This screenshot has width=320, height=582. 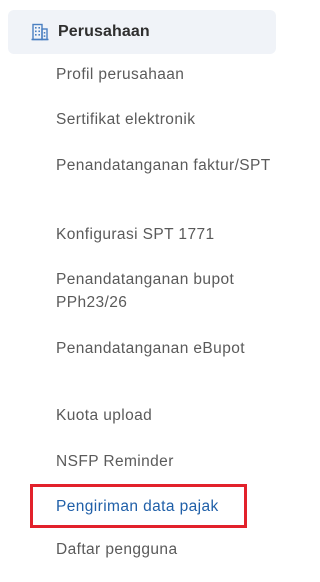 I want to click on menu-item-pengiriman-data-pajak: Pengiriman data pajak, so click(x=163, y=507).